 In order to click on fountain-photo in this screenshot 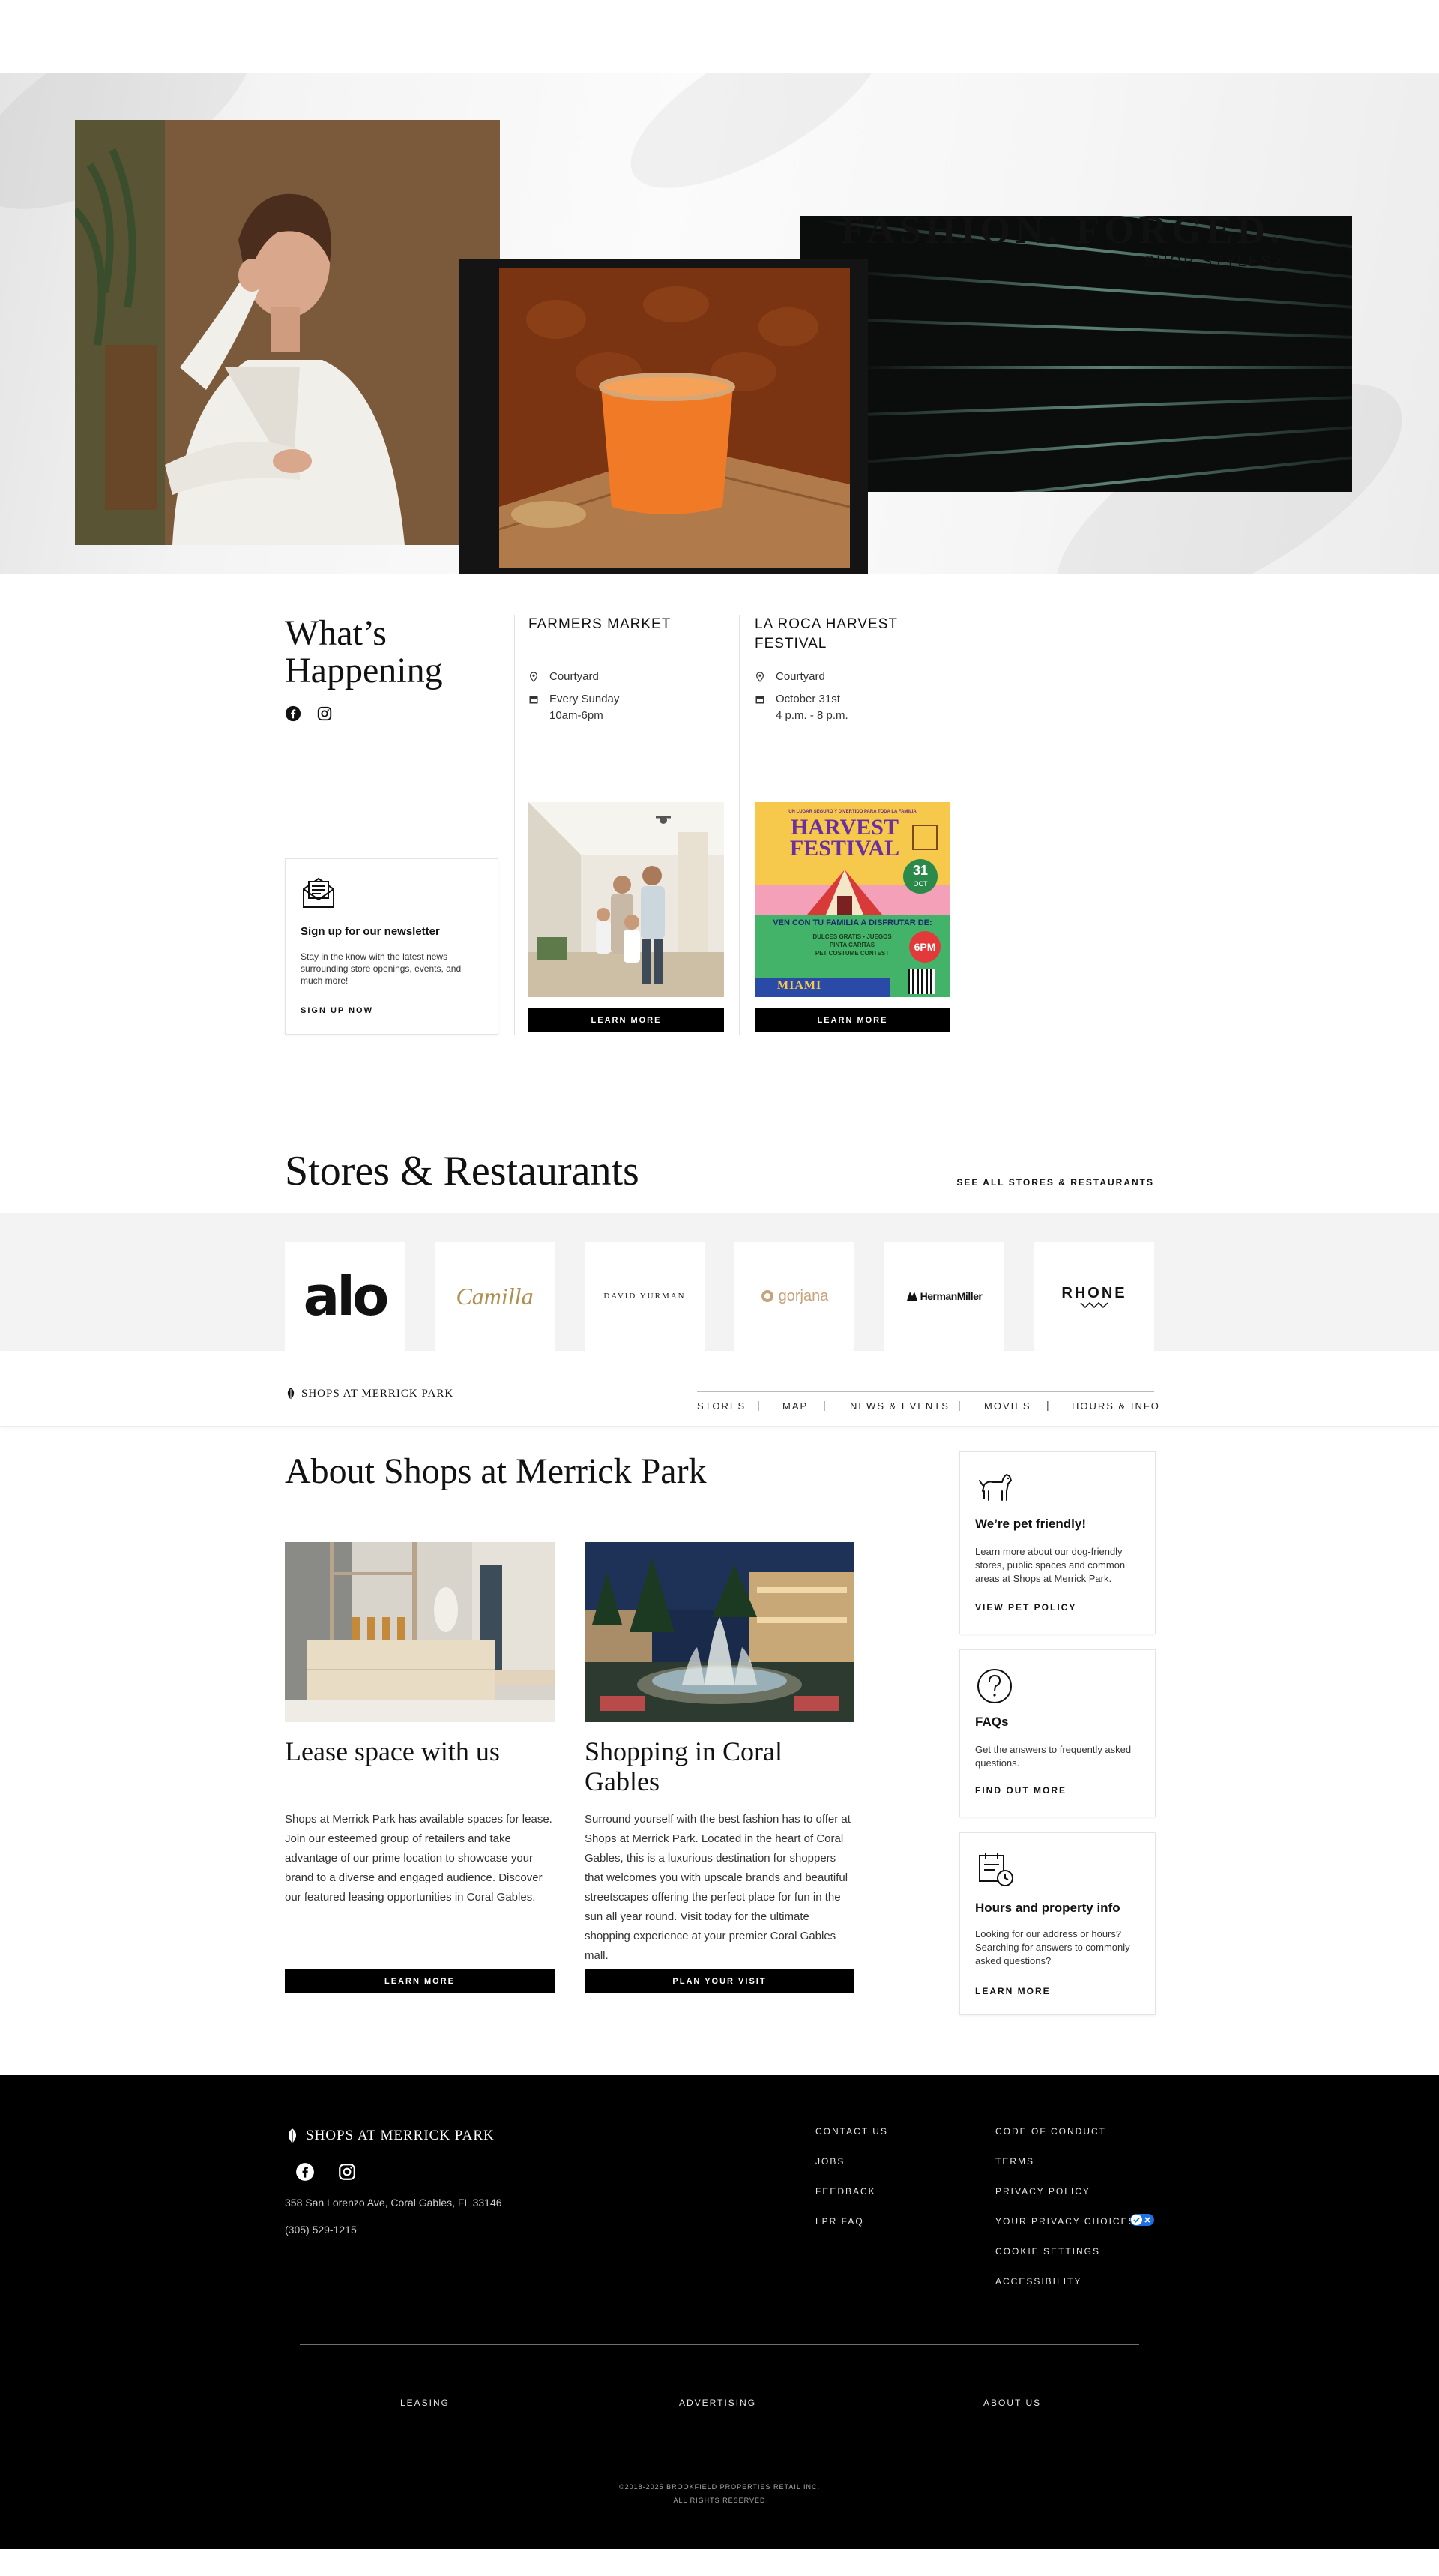, I will do `click(719, 1632)`.